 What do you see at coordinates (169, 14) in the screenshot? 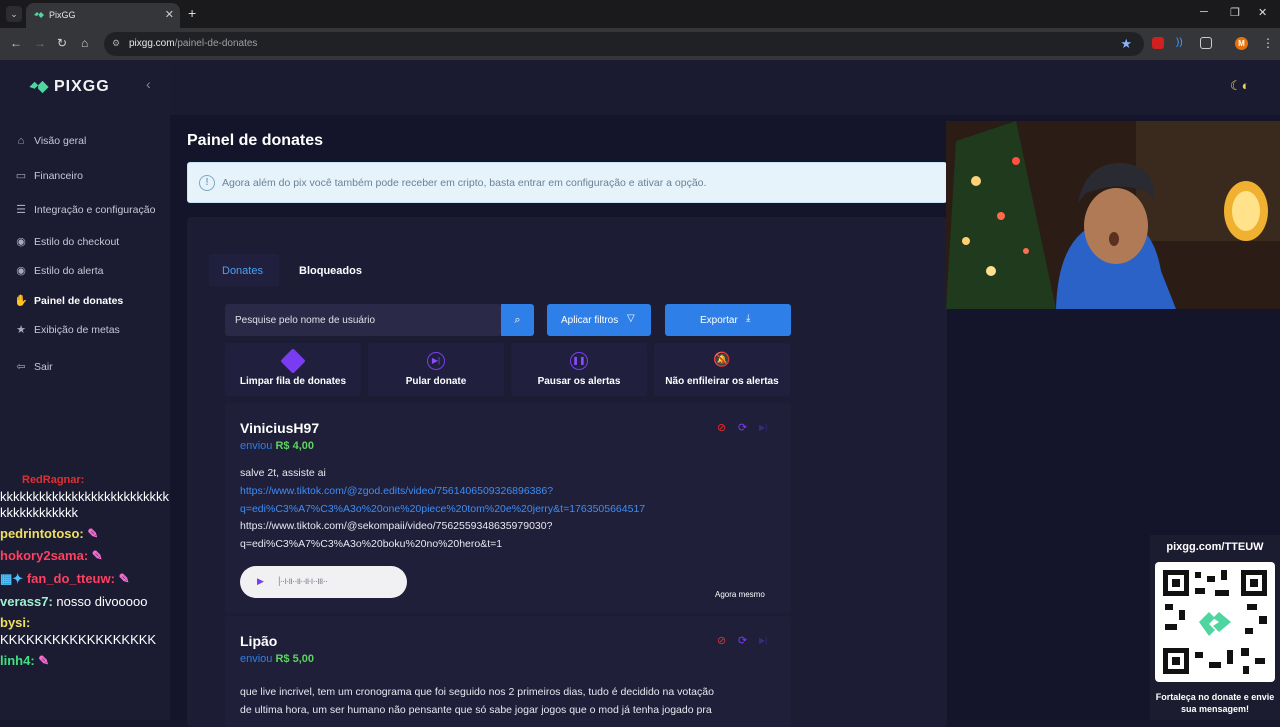
I see `tab-close-icon: ✕` at bounding box center [169, 14].